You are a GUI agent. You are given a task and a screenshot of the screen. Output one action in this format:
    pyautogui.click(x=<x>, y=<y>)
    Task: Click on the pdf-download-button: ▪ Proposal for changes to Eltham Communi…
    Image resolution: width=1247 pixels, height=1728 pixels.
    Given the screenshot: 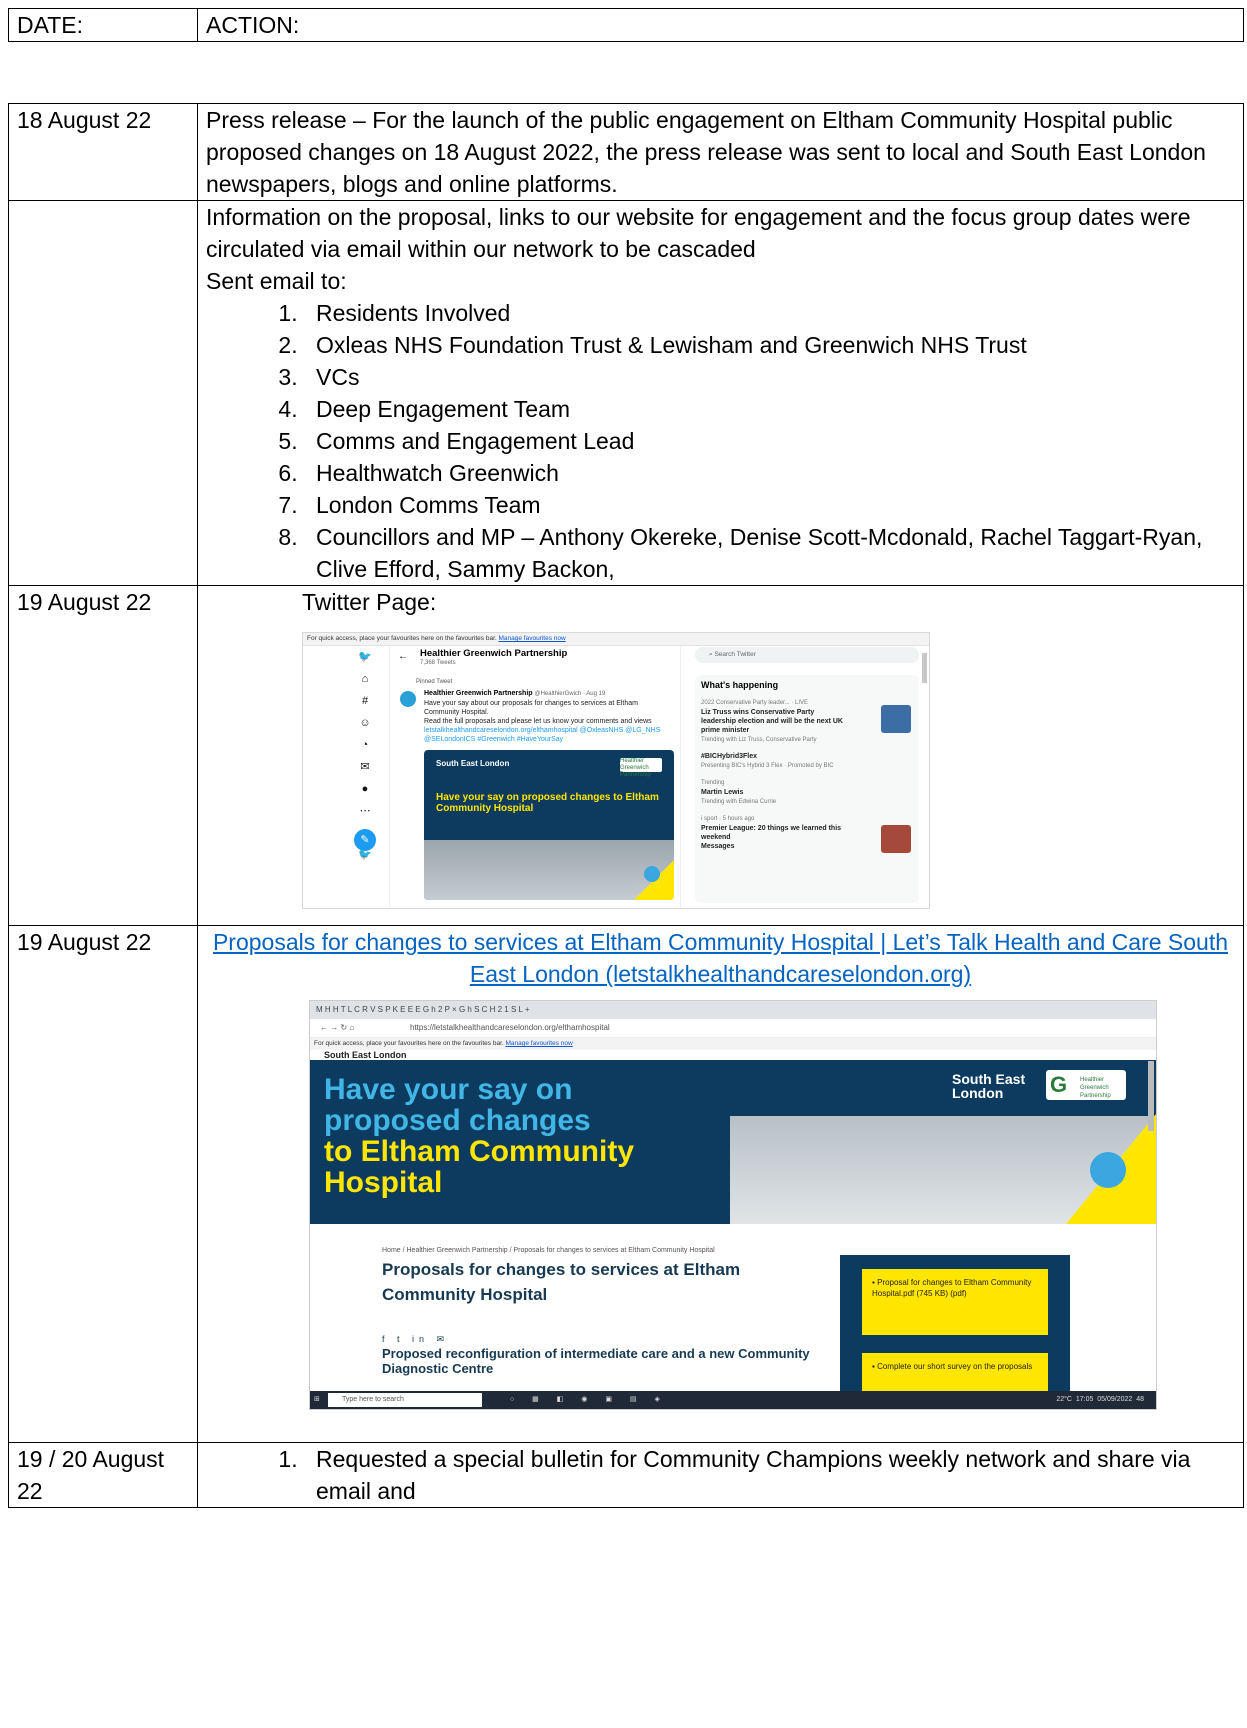 What is the action you would take?
    pyautogui.click(x=955, y=1302)
    